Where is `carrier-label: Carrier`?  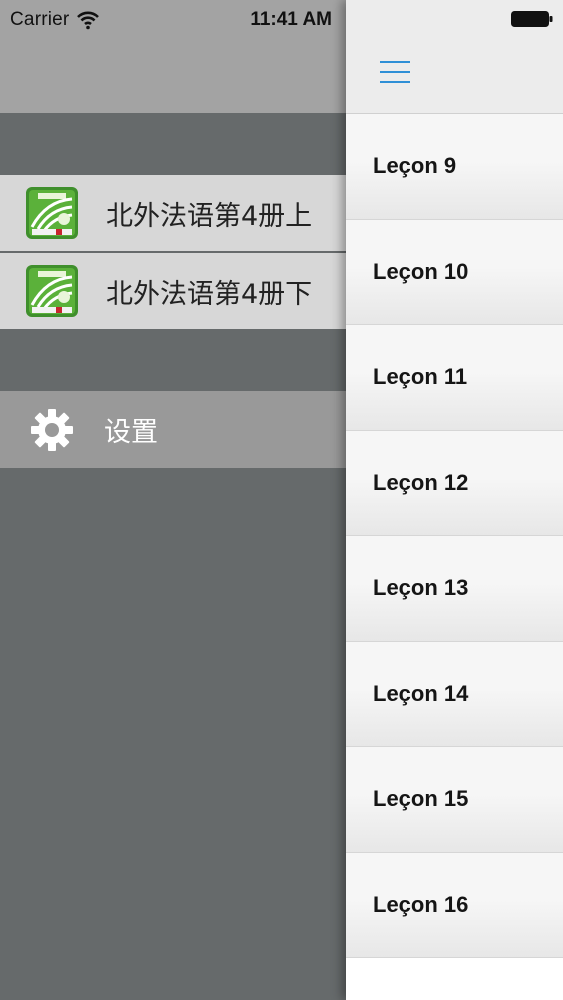 carrier-label: Carrier is located at coordinates (40, 19).